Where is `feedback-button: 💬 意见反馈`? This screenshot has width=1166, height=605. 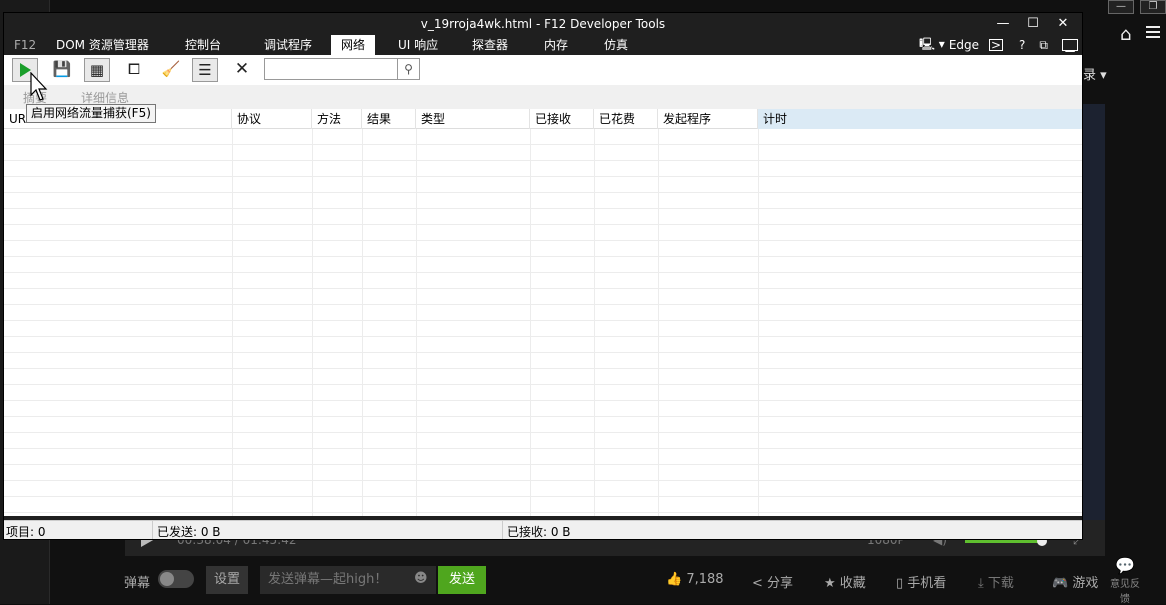 feedback-button: 💬 意见反馈 is located at coordinates (1125, 580).